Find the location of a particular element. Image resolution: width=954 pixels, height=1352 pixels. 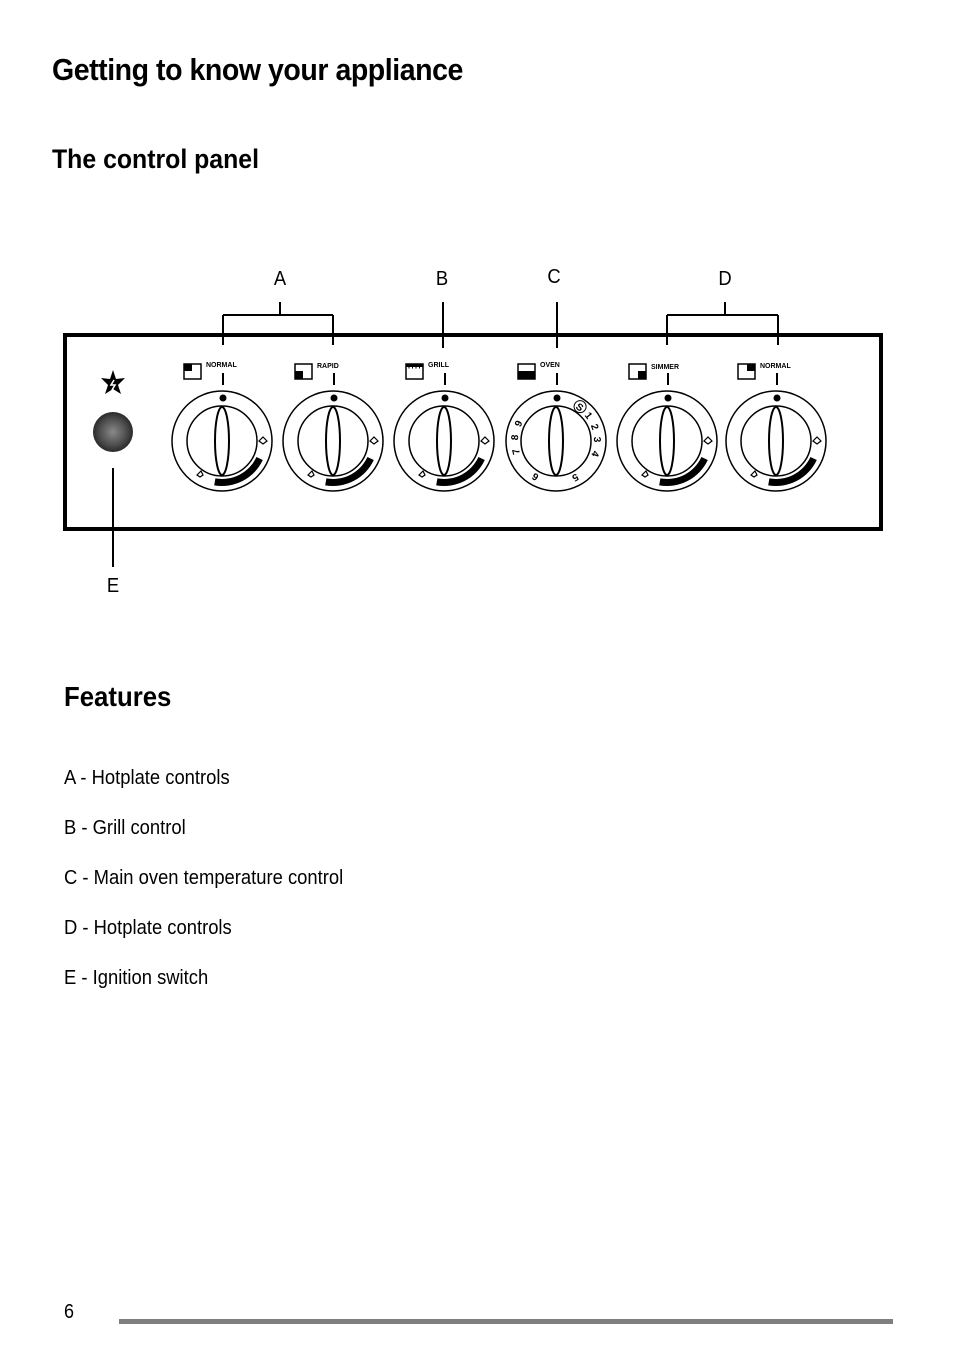

feature-item-c: C - Main oven temperature control is located at coordinates (204, 878).